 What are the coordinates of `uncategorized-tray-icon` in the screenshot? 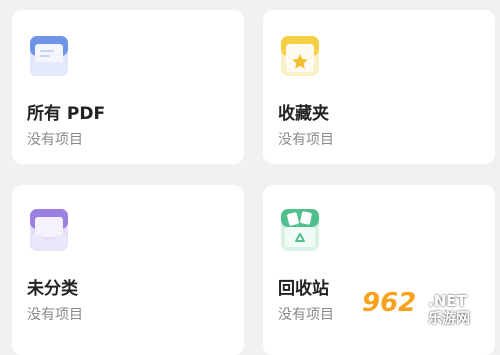 It's located at (49, 230).